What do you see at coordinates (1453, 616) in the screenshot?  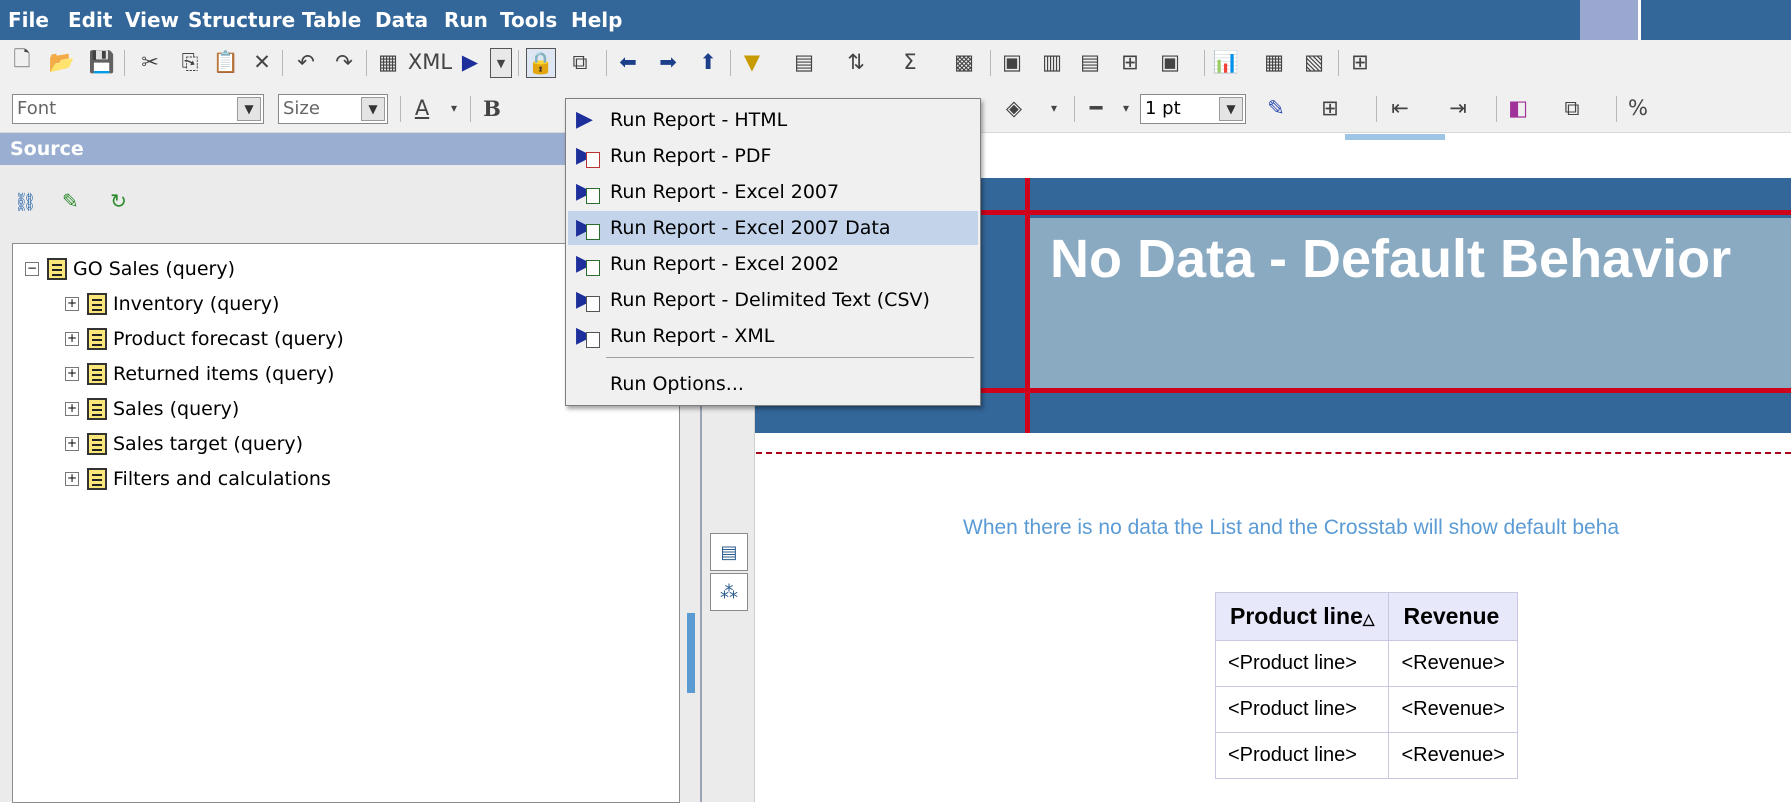 I see `list-header-revenue: Revenue` at bounding box center [1453, 616].